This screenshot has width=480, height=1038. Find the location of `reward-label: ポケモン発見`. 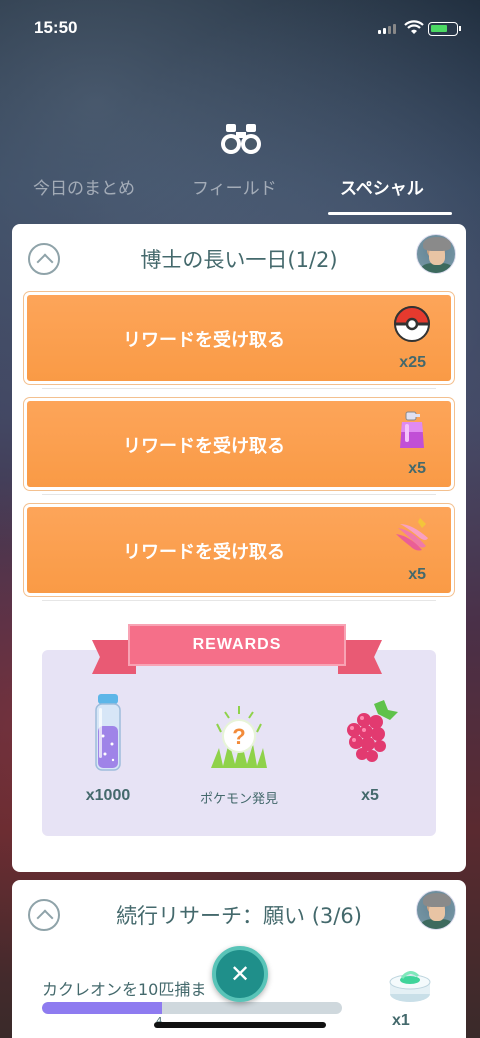

reward-label: ポケモン発見 is located at coordinates (238, 798).